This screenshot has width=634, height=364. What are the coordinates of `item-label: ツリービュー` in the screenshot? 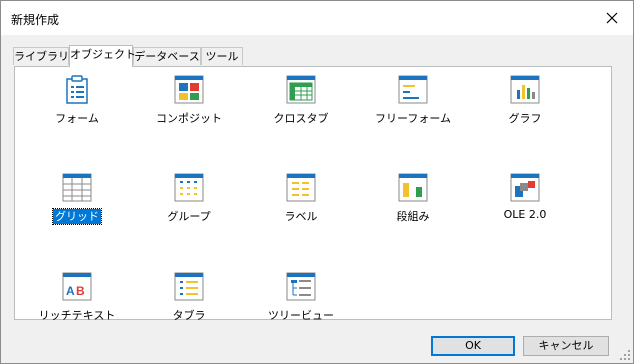 It's located at (301, 315).